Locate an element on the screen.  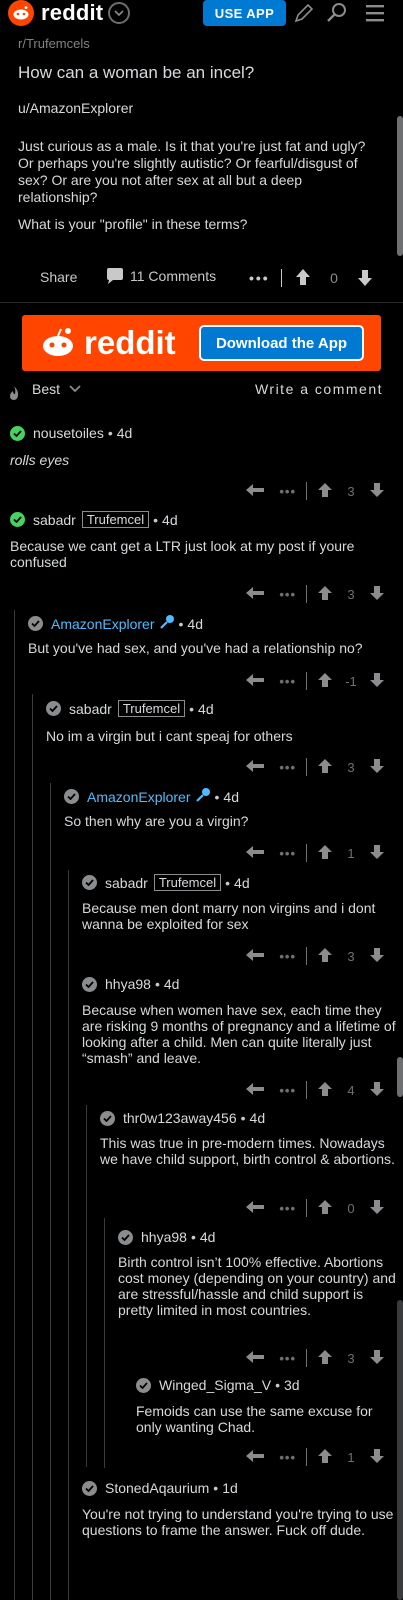
comment-score: 4 is located at coordinates (351, 1090).